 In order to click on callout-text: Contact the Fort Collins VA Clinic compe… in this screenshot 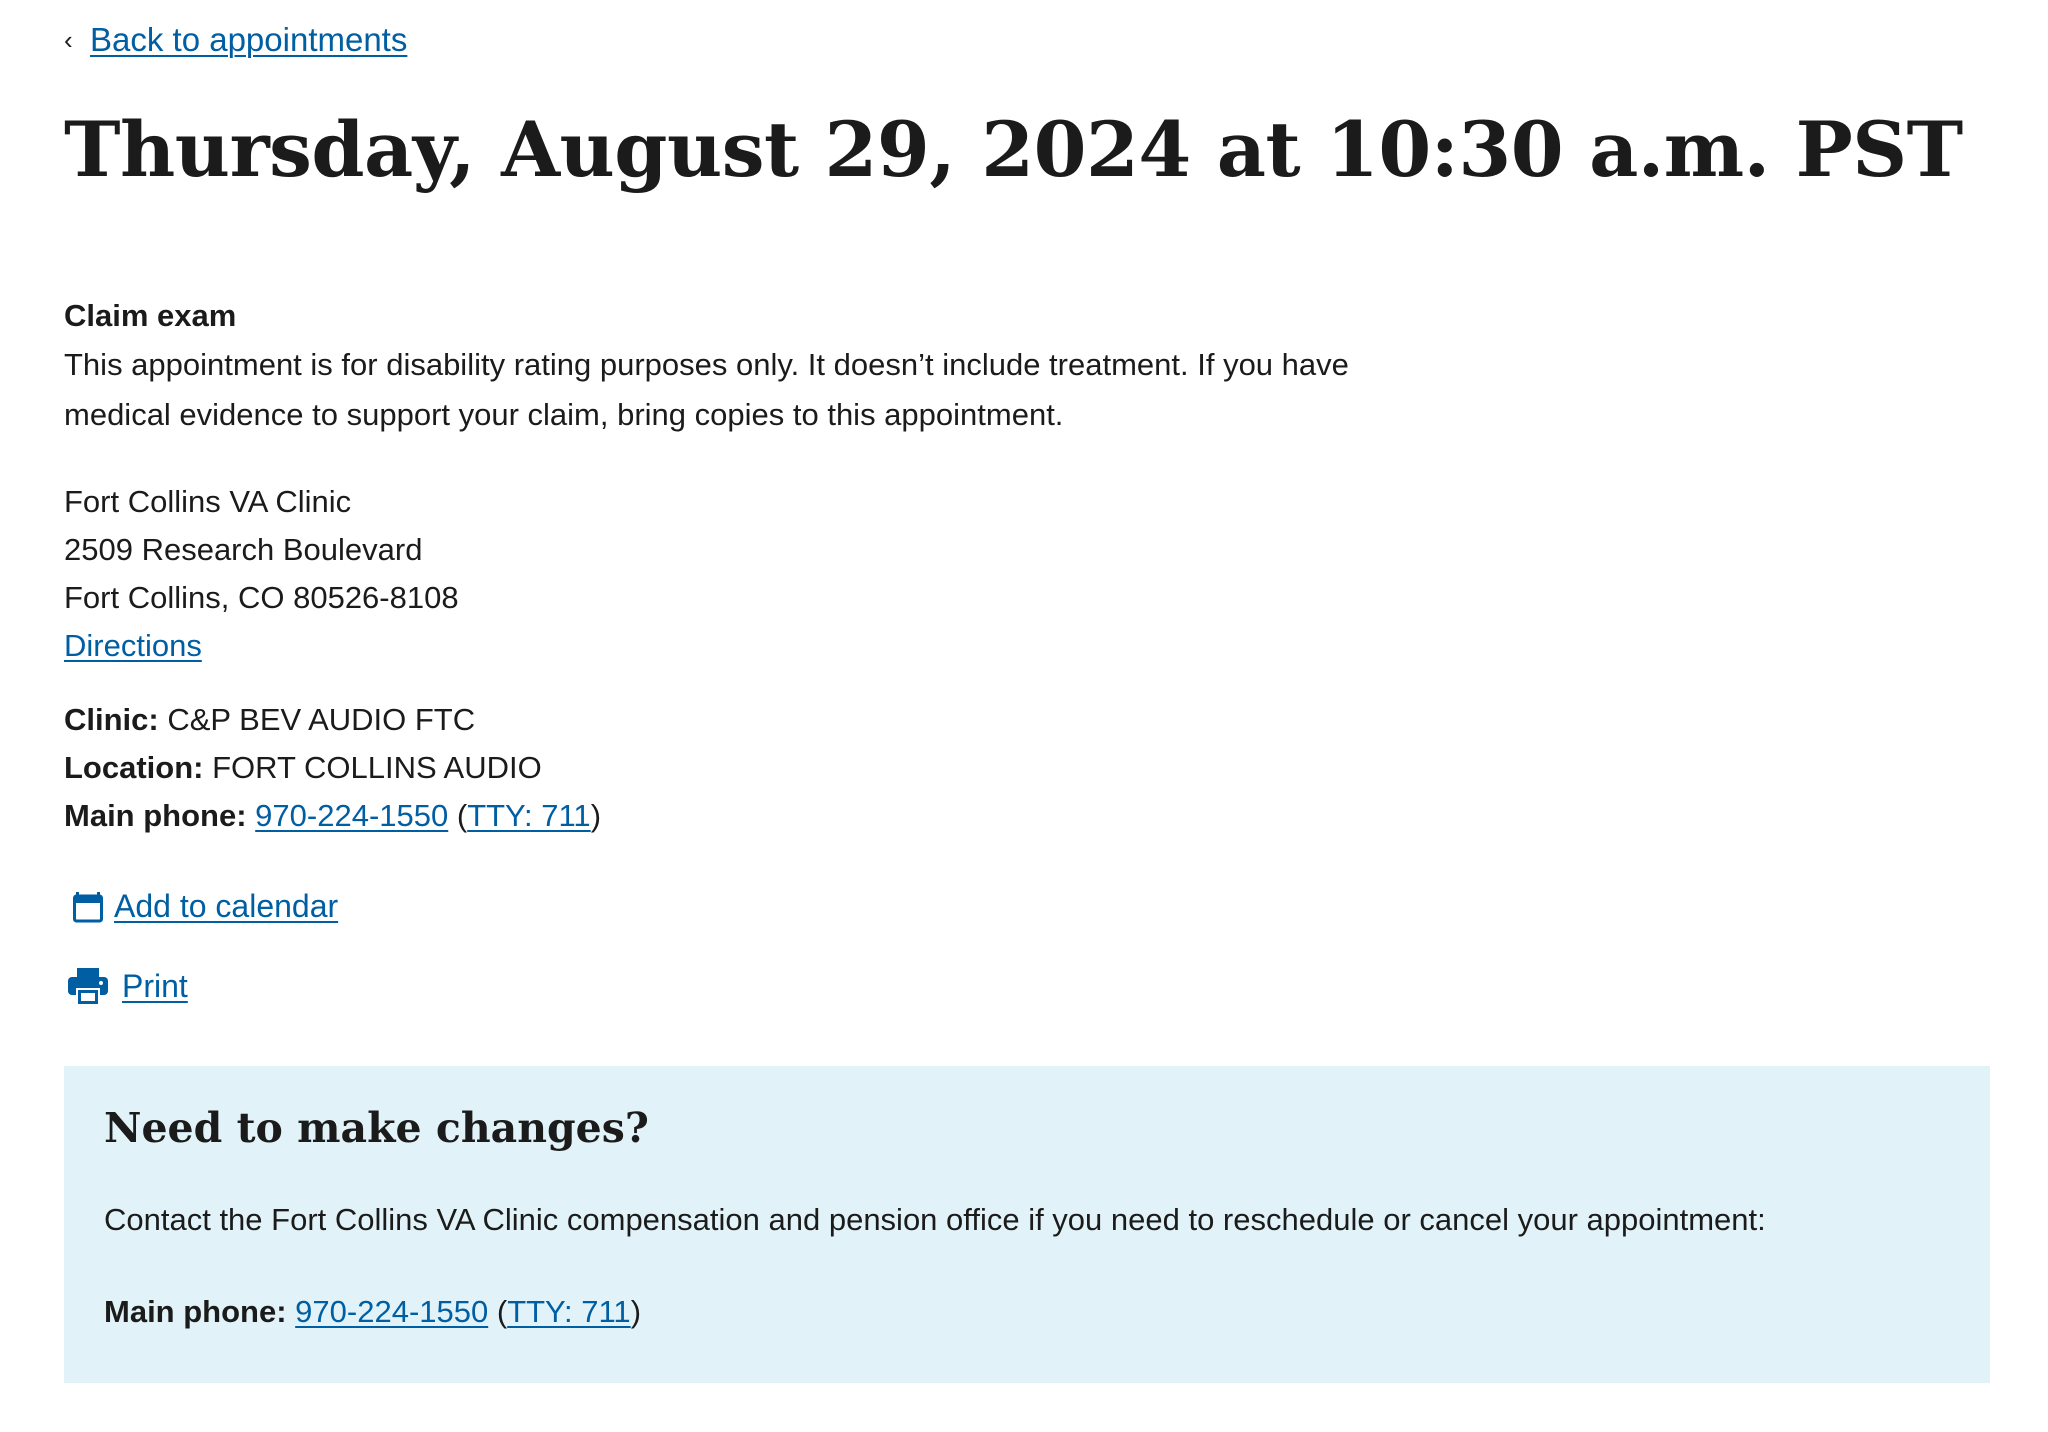, I will do `click(935, 1219)`.